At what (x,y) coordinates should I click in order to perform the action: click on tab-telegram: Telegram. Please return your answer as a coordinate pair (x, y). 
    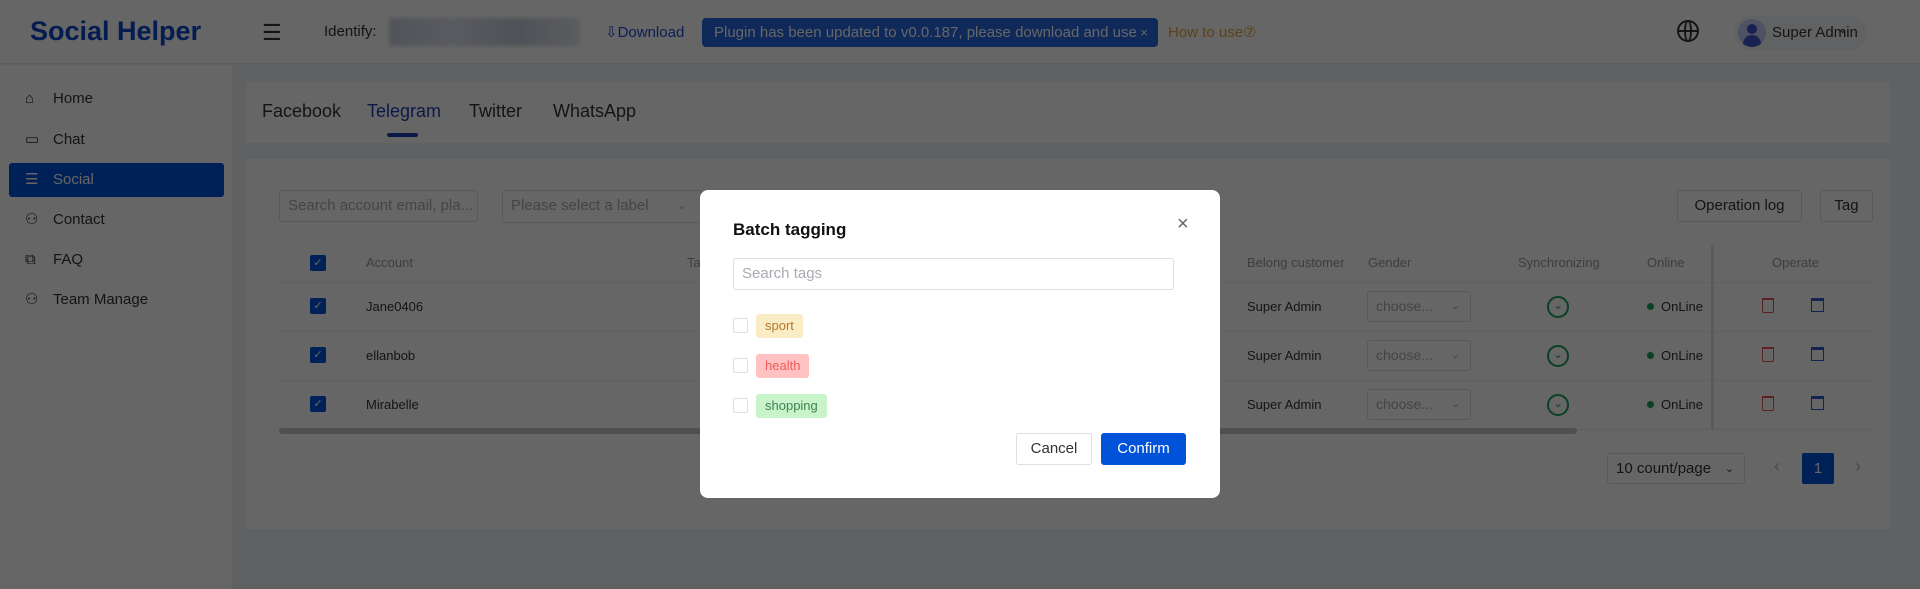
    Looking at the image, I should click on (404, 111).